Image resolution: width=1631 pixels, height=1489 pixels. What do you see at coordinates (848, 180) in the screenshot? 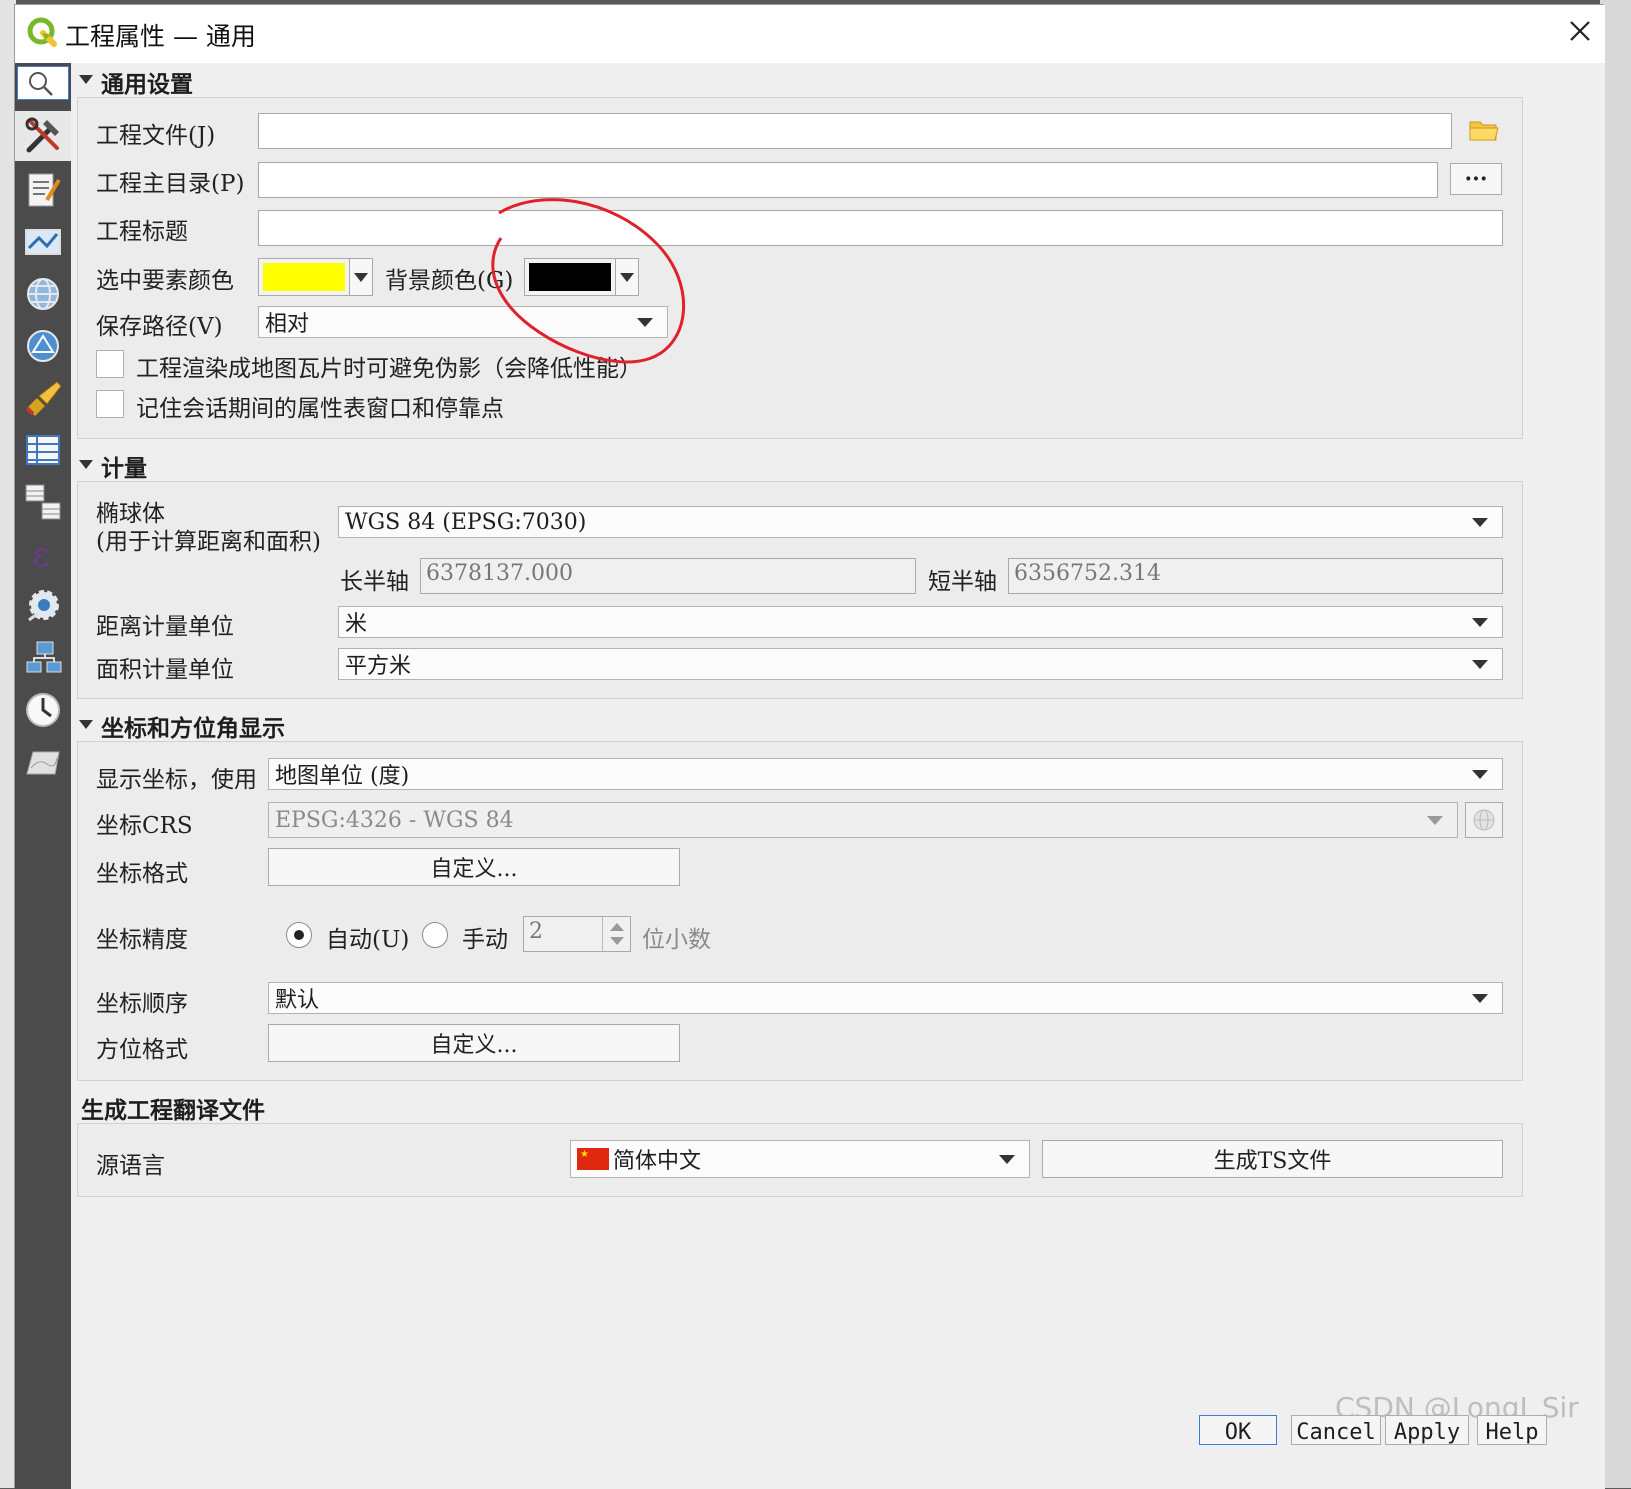
I see `project-home-field` at bounding box center [848, 180].